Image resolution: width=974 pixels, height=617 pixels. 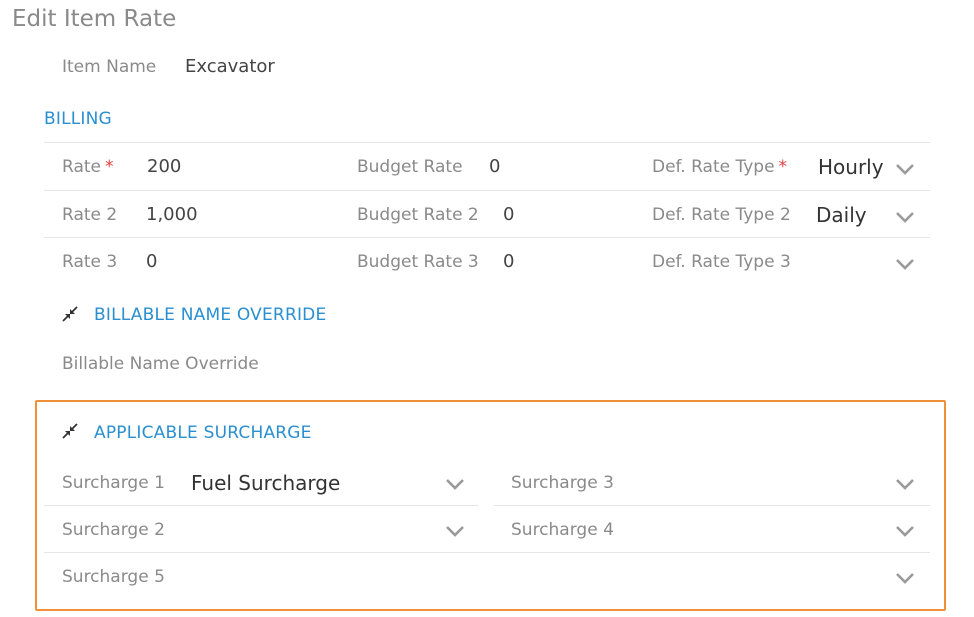 I want to click on rate-3-field: 0, so click(x=151, y=261).